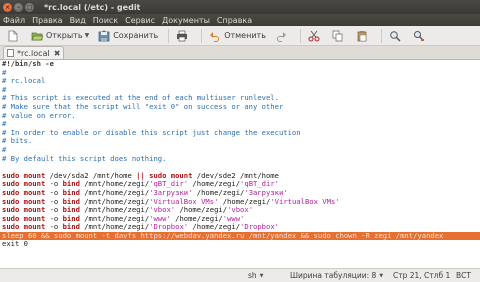  Describe the element at coordinates (57, 53) in the screenshot. I see `tab-close-icon: ✖` at that location.